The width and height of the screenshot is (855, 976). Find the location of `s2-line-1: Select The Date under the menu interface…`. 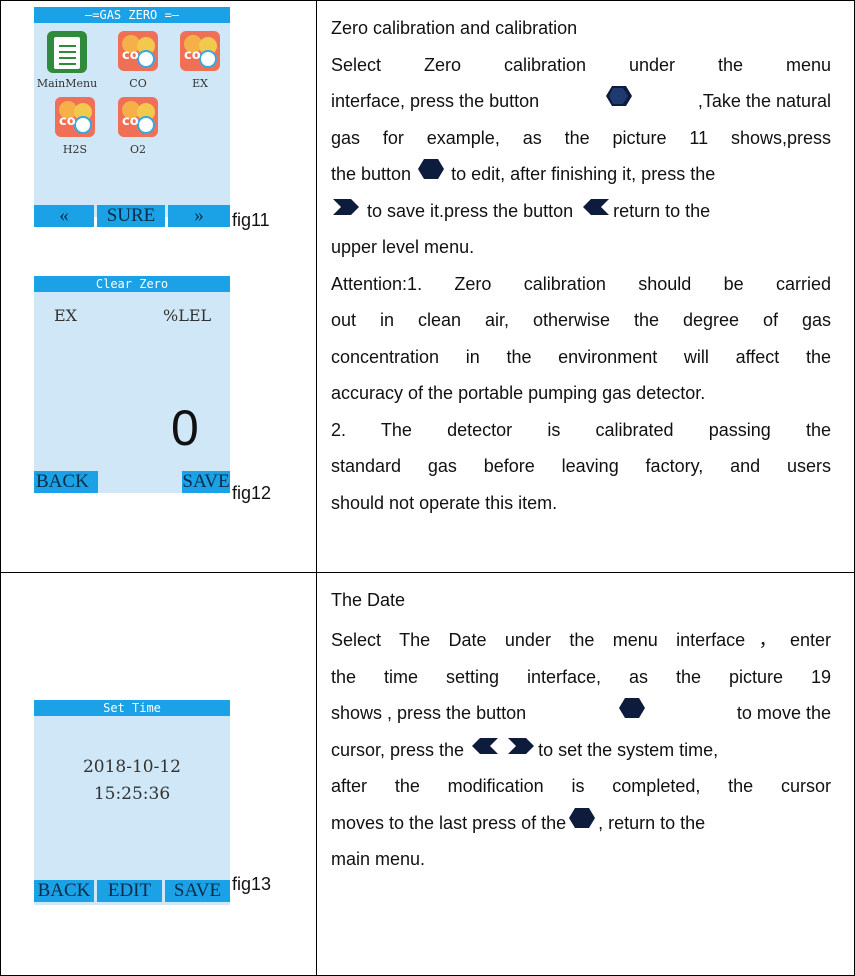

s2-line-1: Select The Date under the menu interface… is located at coordinates (581, 640).